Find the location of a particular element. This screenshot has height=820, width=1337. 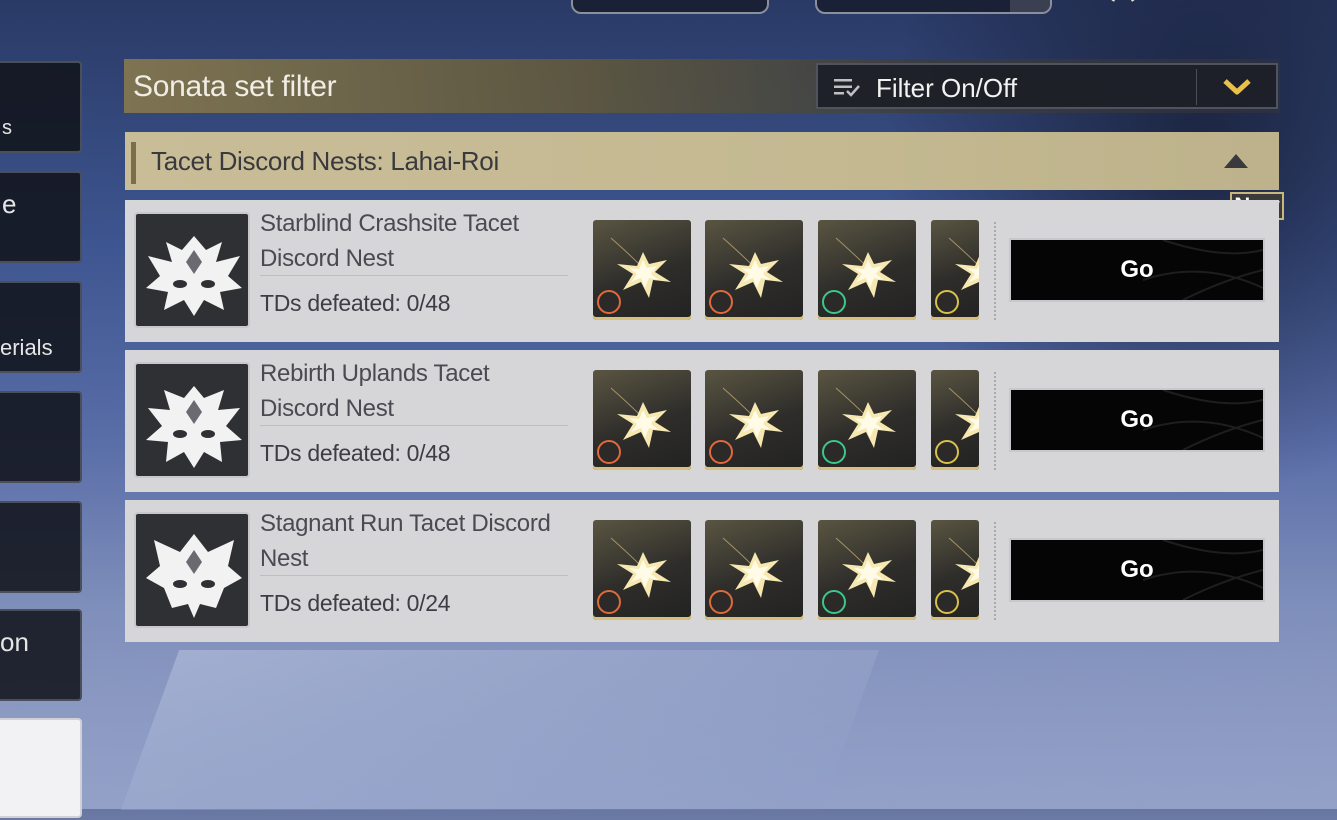

top-nav-icon is located at coordinates (1123, 6).